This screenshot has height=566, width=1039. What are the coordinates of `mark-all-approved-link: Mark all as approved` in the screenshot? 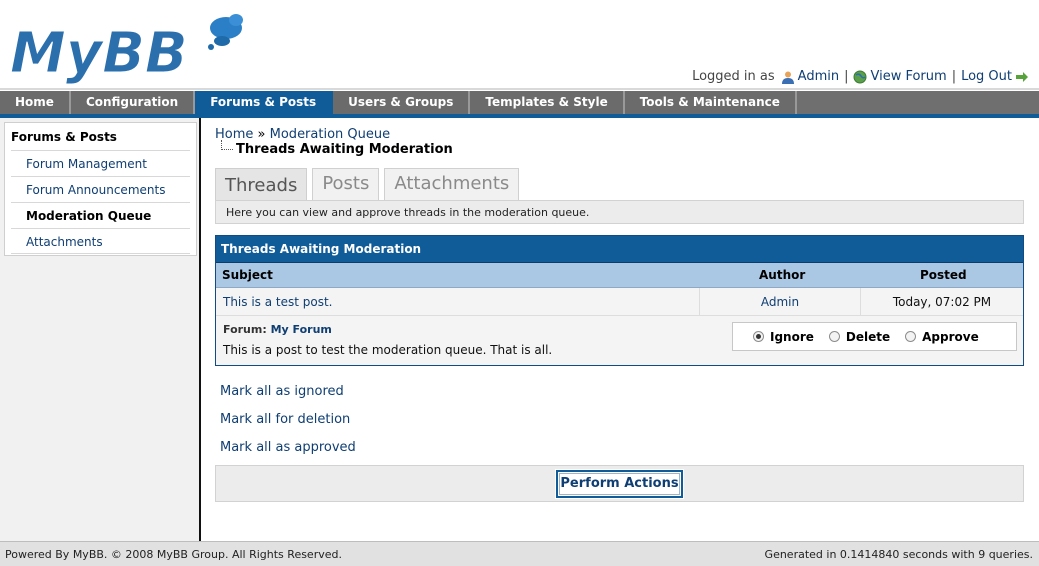 It's located at (288, 454).